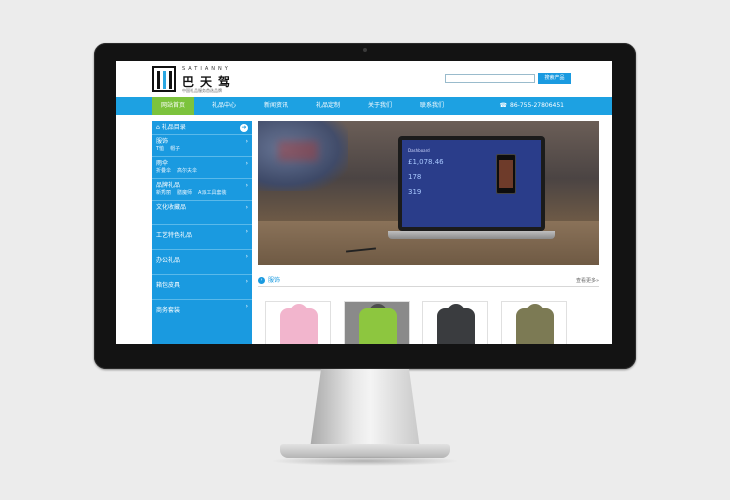 The height and width of the screenshot is (500, 730). Describe the element at coordinates (173, 127) in the screenshot. I see `sidebar-title: 礼品目录` at that location.